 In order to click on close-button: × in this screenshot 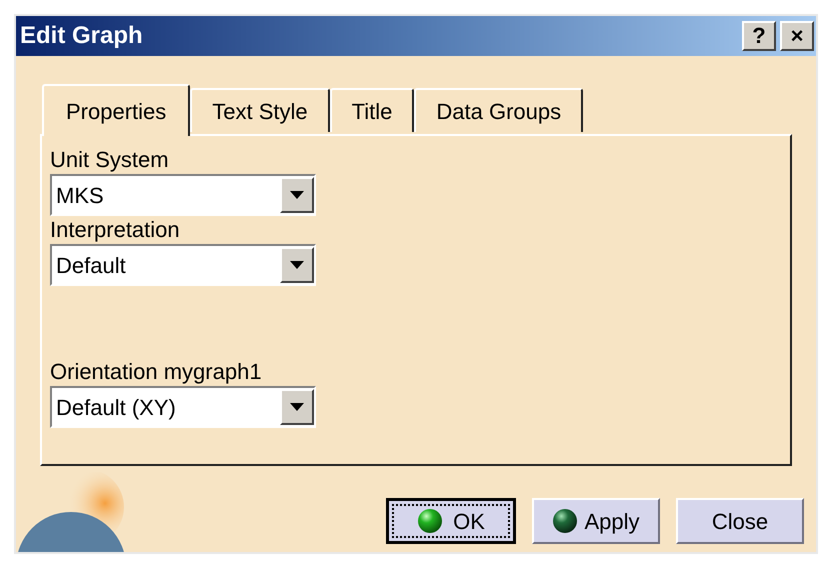, I will do `click(797, 36)`.